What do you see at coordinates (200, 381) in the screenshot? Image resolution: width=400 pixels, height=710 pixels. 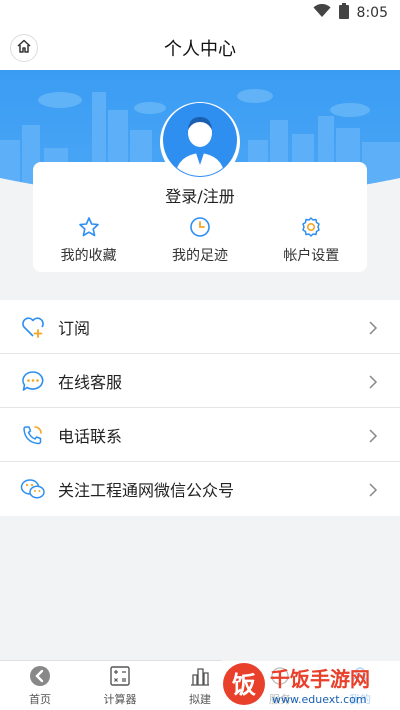 I see `menu-item-online-service: 在线客服` at bounding box center [200, 381].